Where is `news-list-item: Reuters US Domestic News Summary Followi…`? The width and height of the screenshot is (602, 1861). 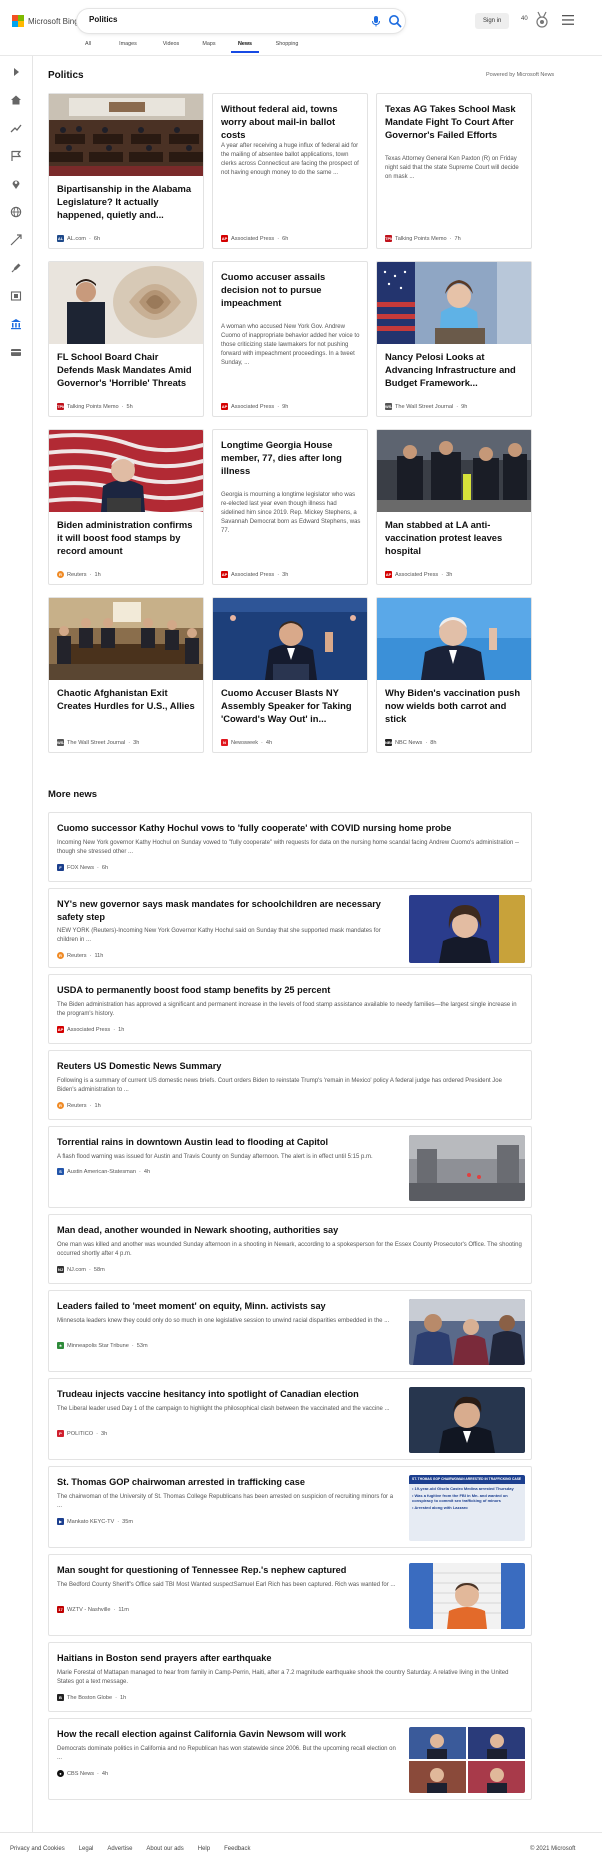
news-list-item: Reuters US Domestic News Summary Followi… is located at coordinates (290, 1085).